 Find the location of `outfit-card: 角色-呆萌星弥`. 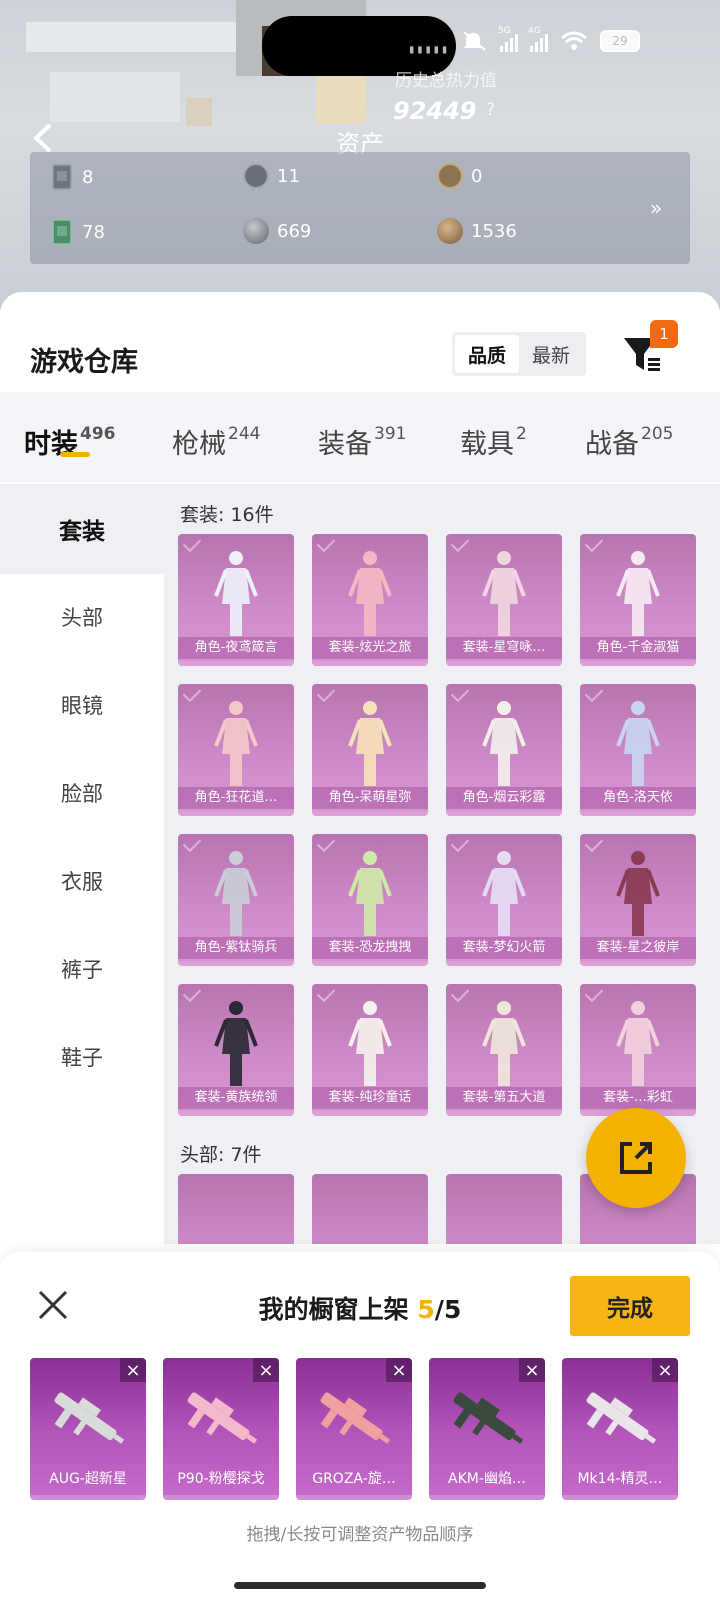

outfit-card: 角色-呆萌星弥 is located at coordinates (370, 750).